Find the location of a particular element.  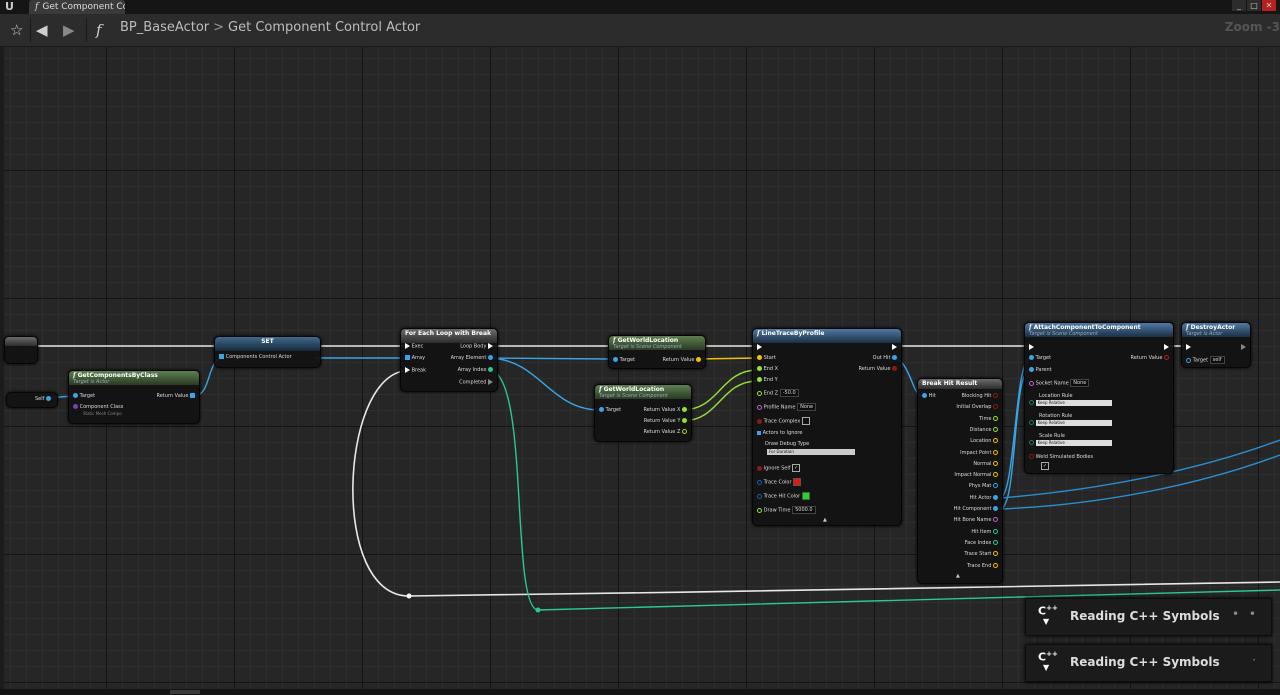

partial-event-node is located at coordinates (21, 350).